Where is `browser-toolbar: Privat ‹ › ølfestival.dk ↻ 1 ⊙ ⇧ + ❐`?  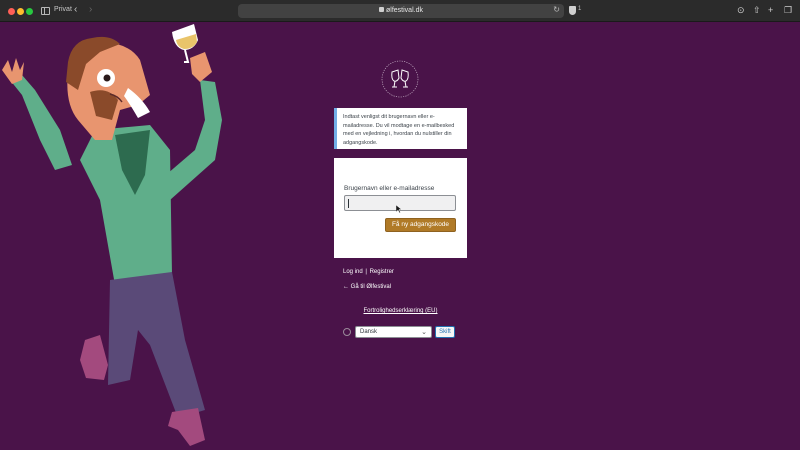
browser-toolbar: Privat ‹ › ølfestival.dk ↻ 1 ⊙ ⇧ + ❐ is located at coordinates (400, 11).